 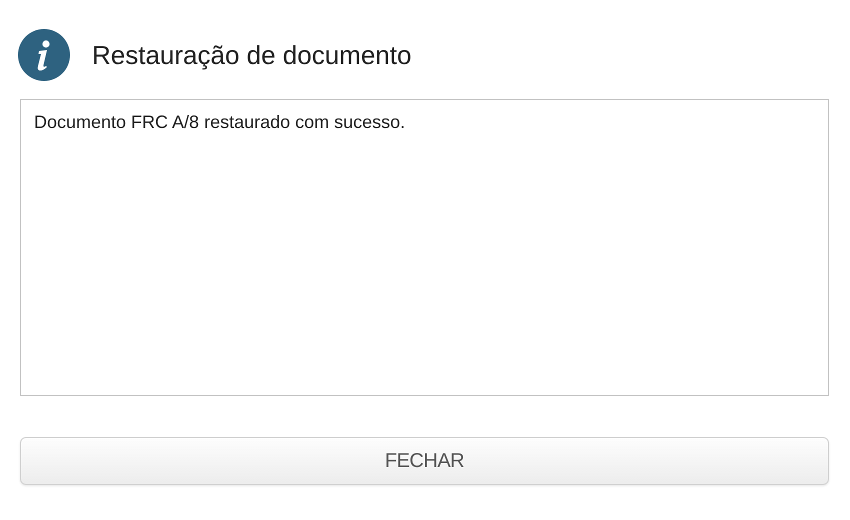 I want to click on close-button: FECHAR, so click(x=424, y=461).